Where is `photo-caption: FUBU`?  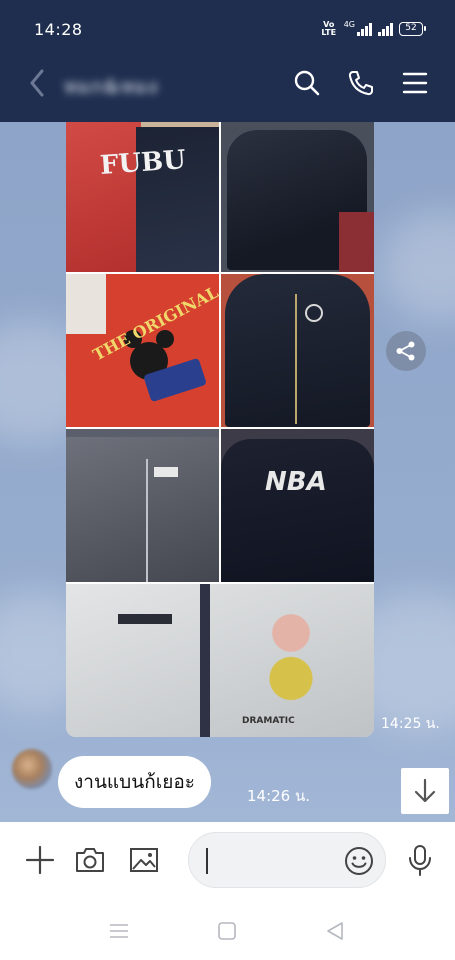
photo-caption: FUBU is located at coordinates (143, 163).